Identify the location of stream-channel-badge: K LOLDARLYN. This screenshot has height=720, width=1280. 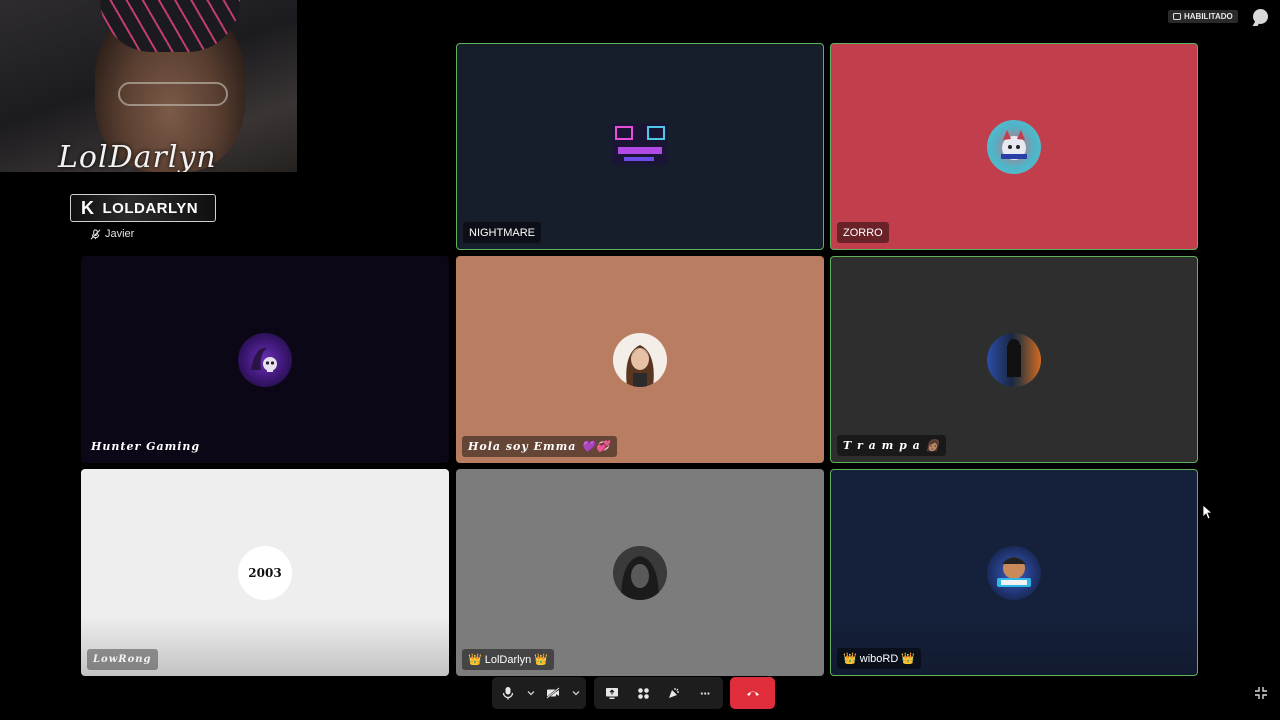
(143, 208).